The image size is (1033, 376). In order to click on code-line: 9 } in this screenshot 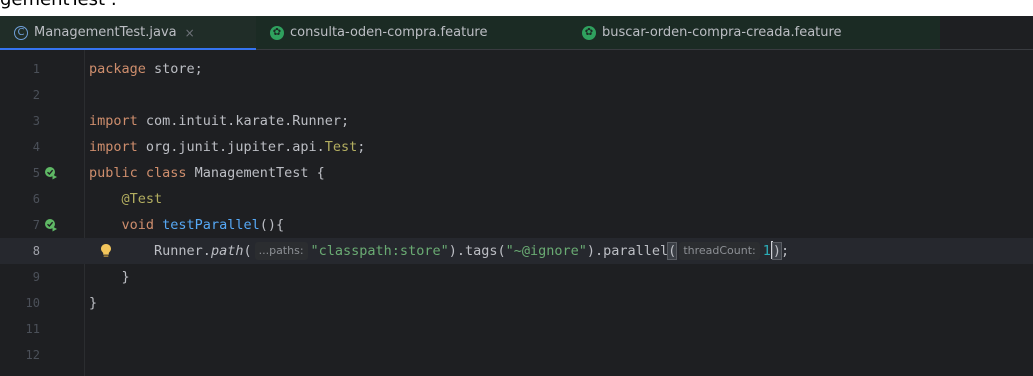, I will do `click(516, 277)`.